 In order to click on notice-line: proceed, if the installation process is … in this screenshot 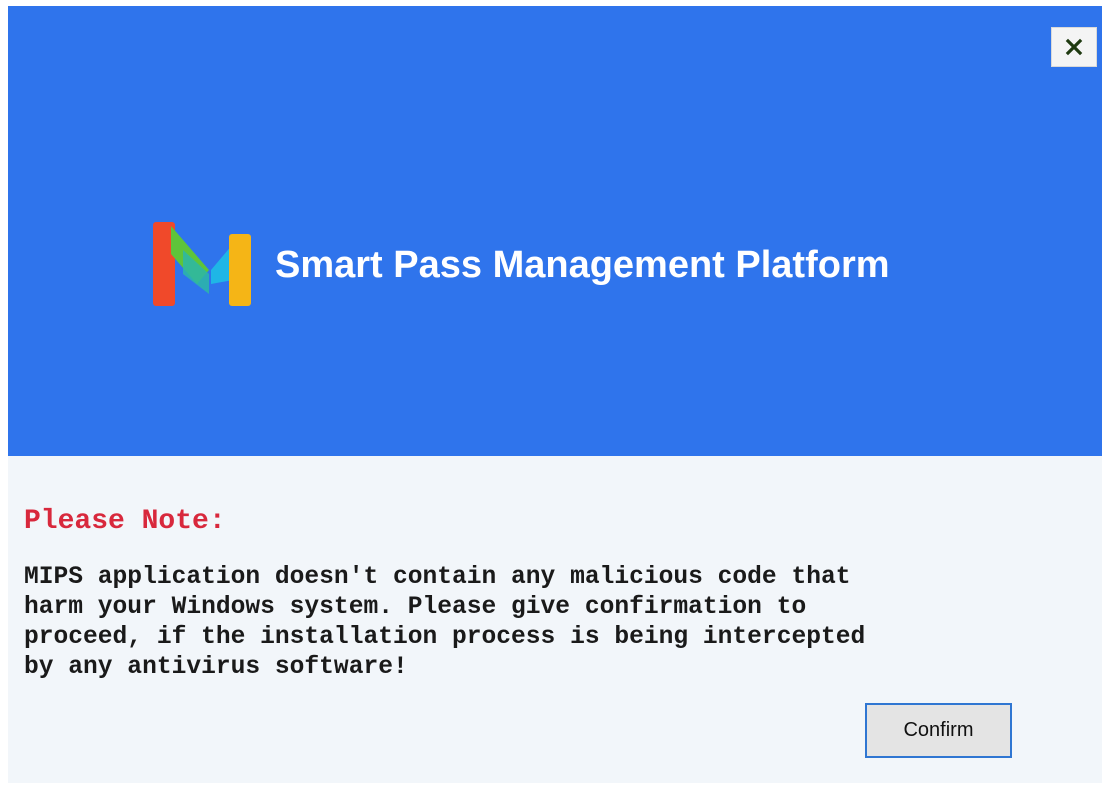, I will do `click(445, 637)`.